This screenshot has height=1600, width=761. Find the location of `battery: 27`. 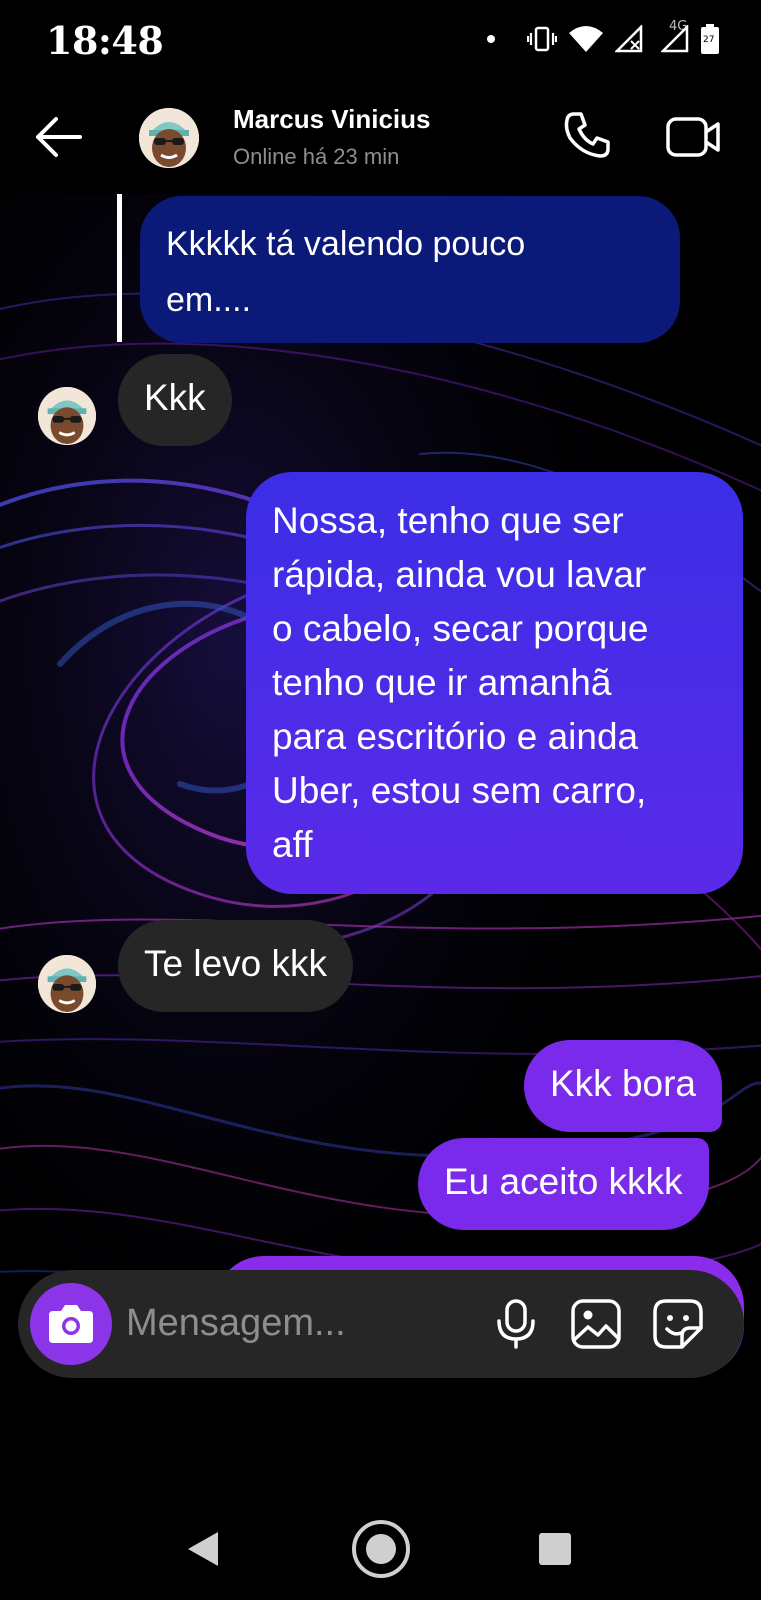

battery: 27 is located at coordinates (710, 39).